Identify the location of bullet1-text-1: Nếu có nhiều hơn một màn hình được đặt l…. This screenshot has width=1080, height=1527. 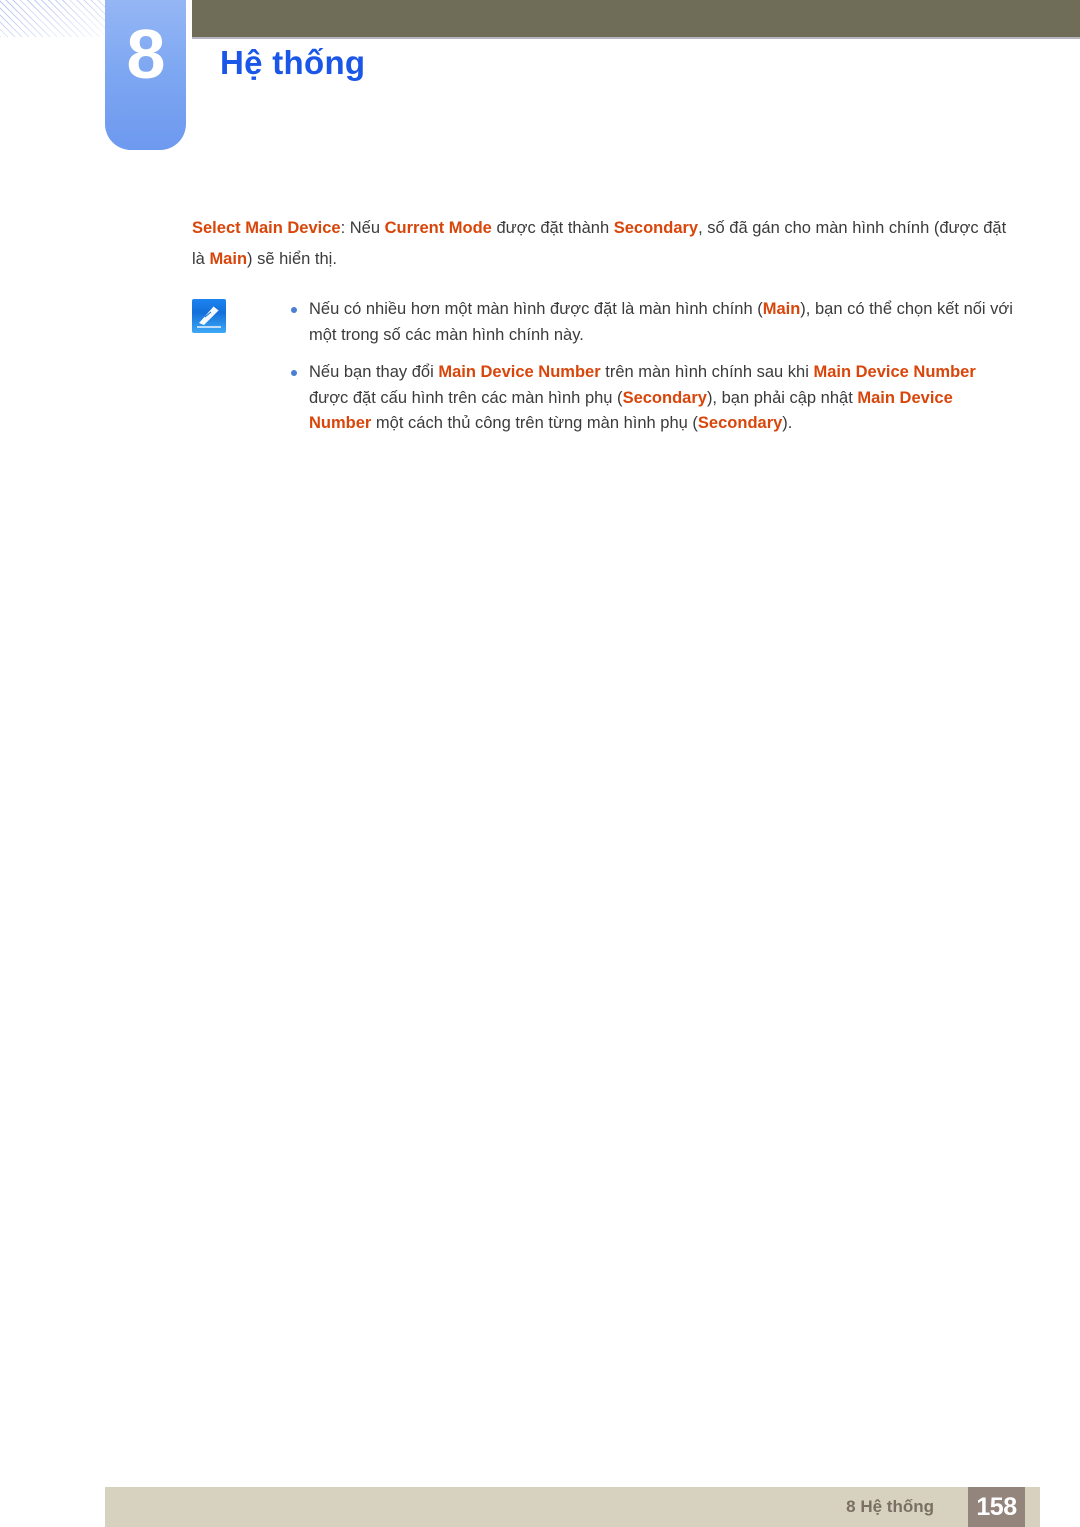
(536, 309).